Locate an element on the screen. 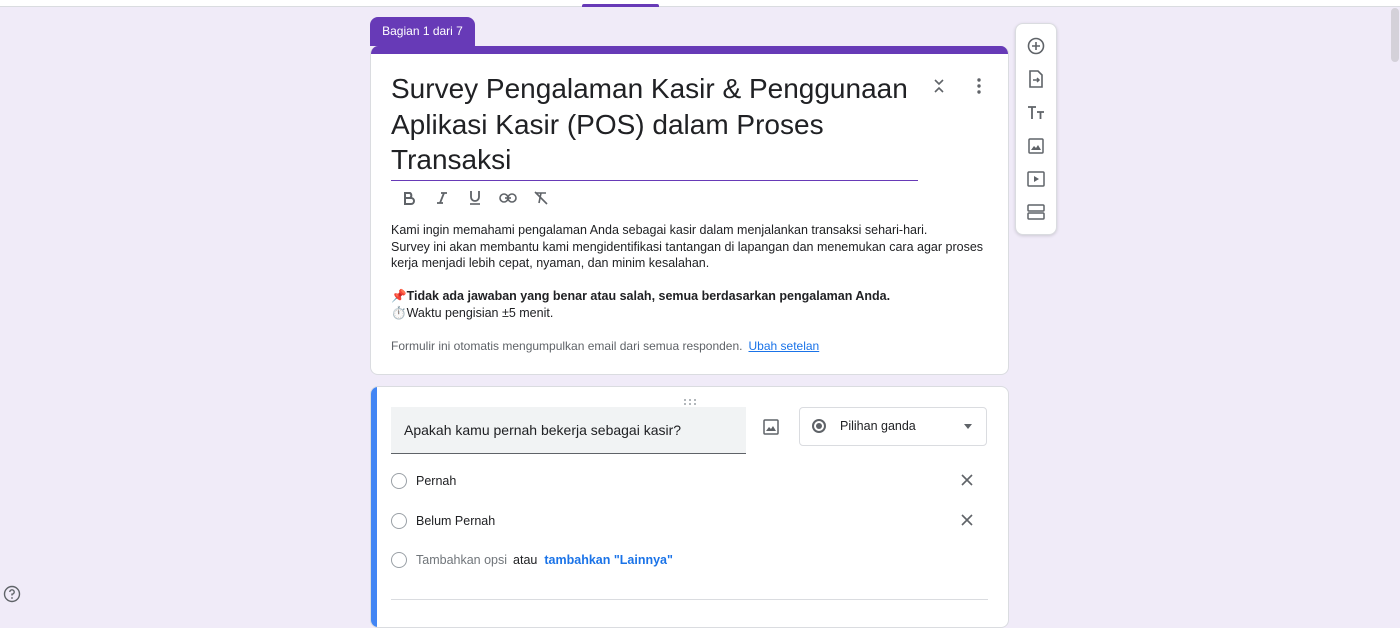 This screenshot has height=628, width=1400. dropdown-arrow-icon is located at coordinates (968, 426).